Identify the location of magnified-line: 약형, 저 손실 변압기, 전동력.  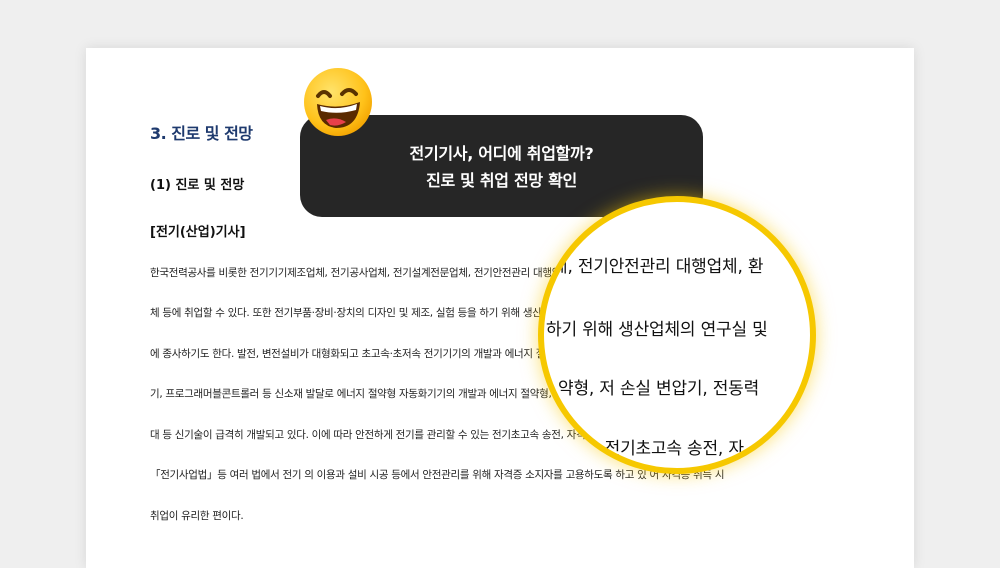
(659, 389).